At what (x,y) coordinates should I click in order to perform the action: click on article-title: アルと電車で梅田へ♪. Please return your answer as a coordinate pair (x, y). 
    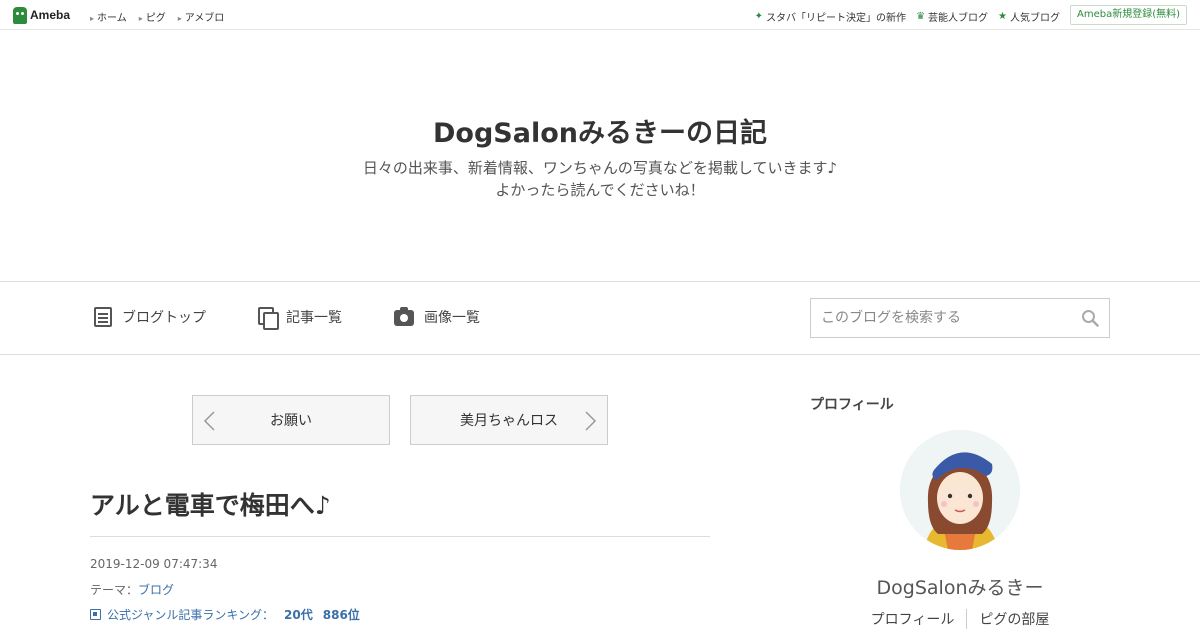
    Looking at the image, I should click on (210, 504).